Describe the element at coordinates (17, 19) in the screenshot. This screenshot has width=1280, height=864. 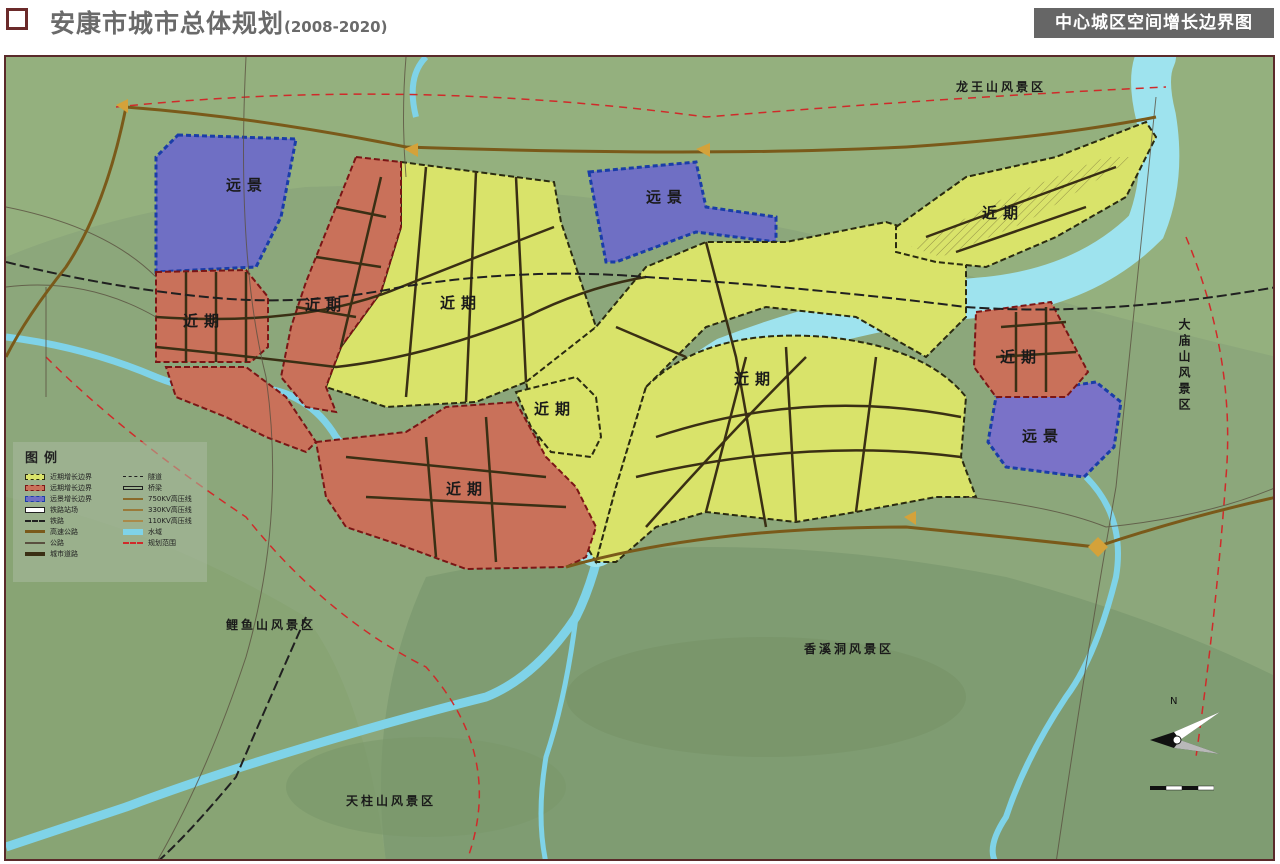
I see `title-box-icon` at that location.